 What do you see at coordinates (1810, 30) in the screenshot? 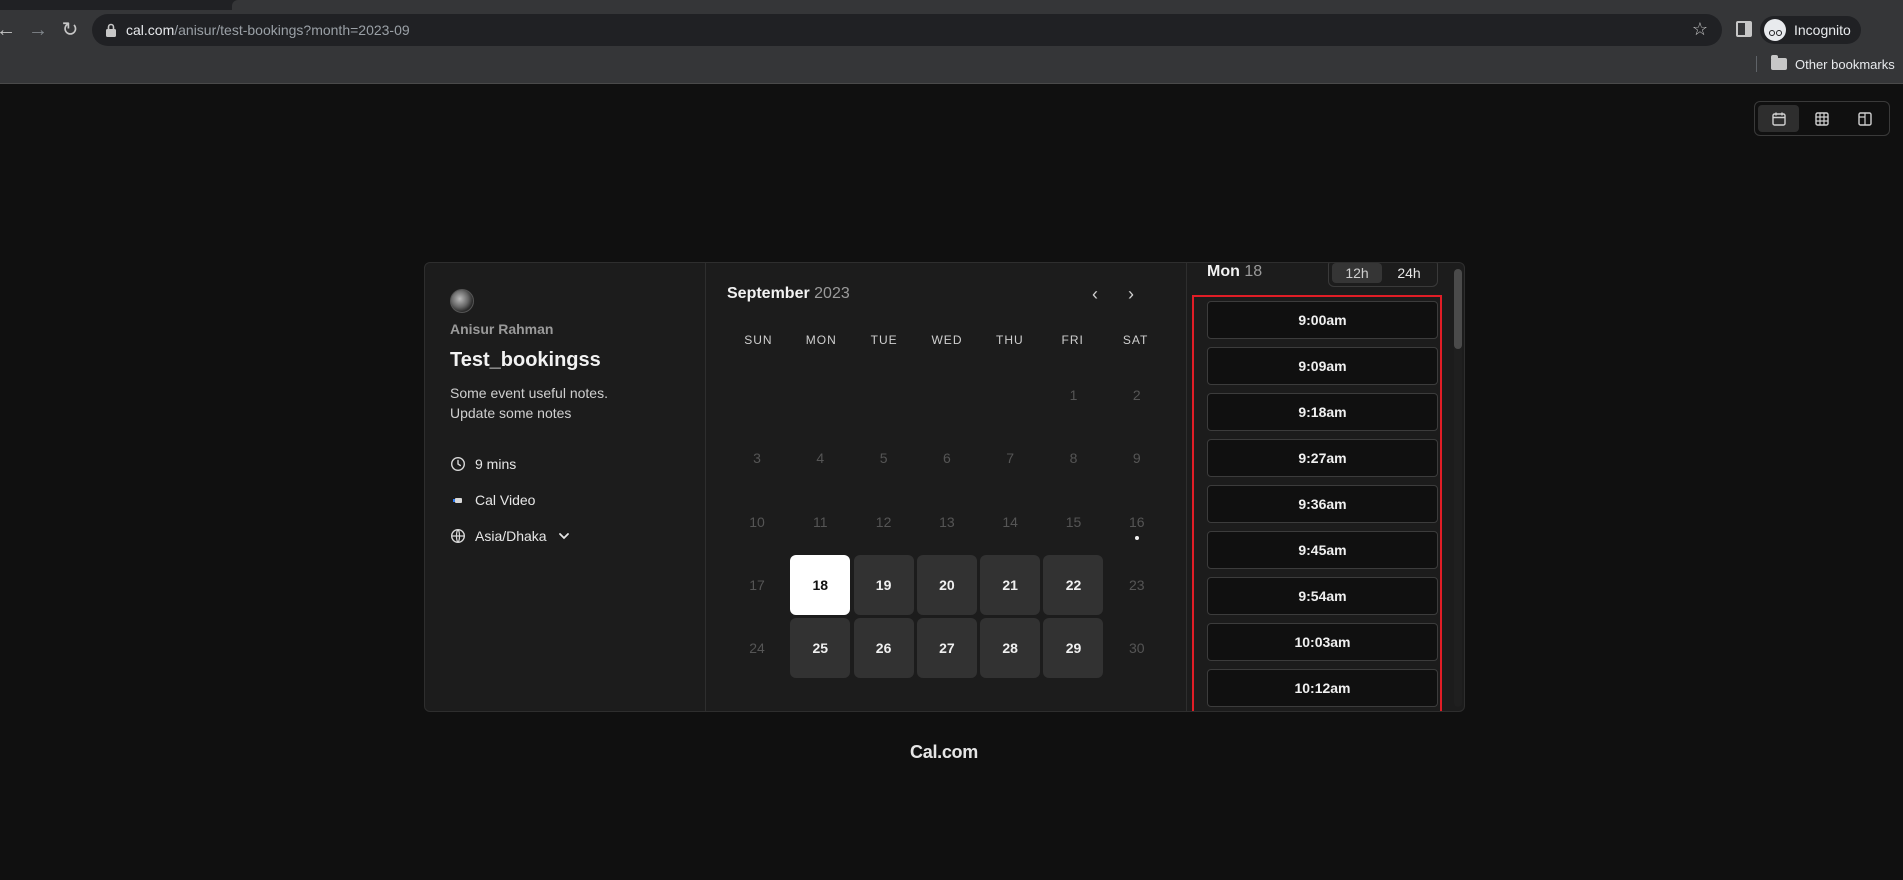
I see `incognito-profile-button: Incognito` at bounding box center [1810, 30].